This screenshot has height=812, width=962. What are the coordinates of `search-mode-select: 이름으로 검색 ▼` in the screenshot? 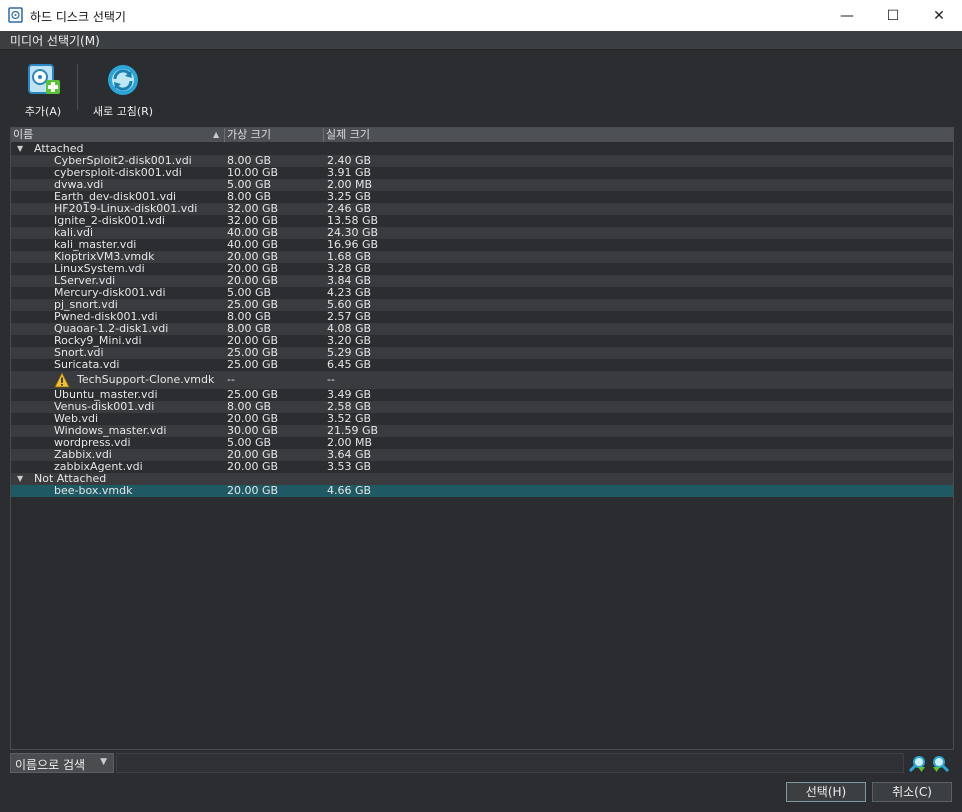 It's located at (62, 763).